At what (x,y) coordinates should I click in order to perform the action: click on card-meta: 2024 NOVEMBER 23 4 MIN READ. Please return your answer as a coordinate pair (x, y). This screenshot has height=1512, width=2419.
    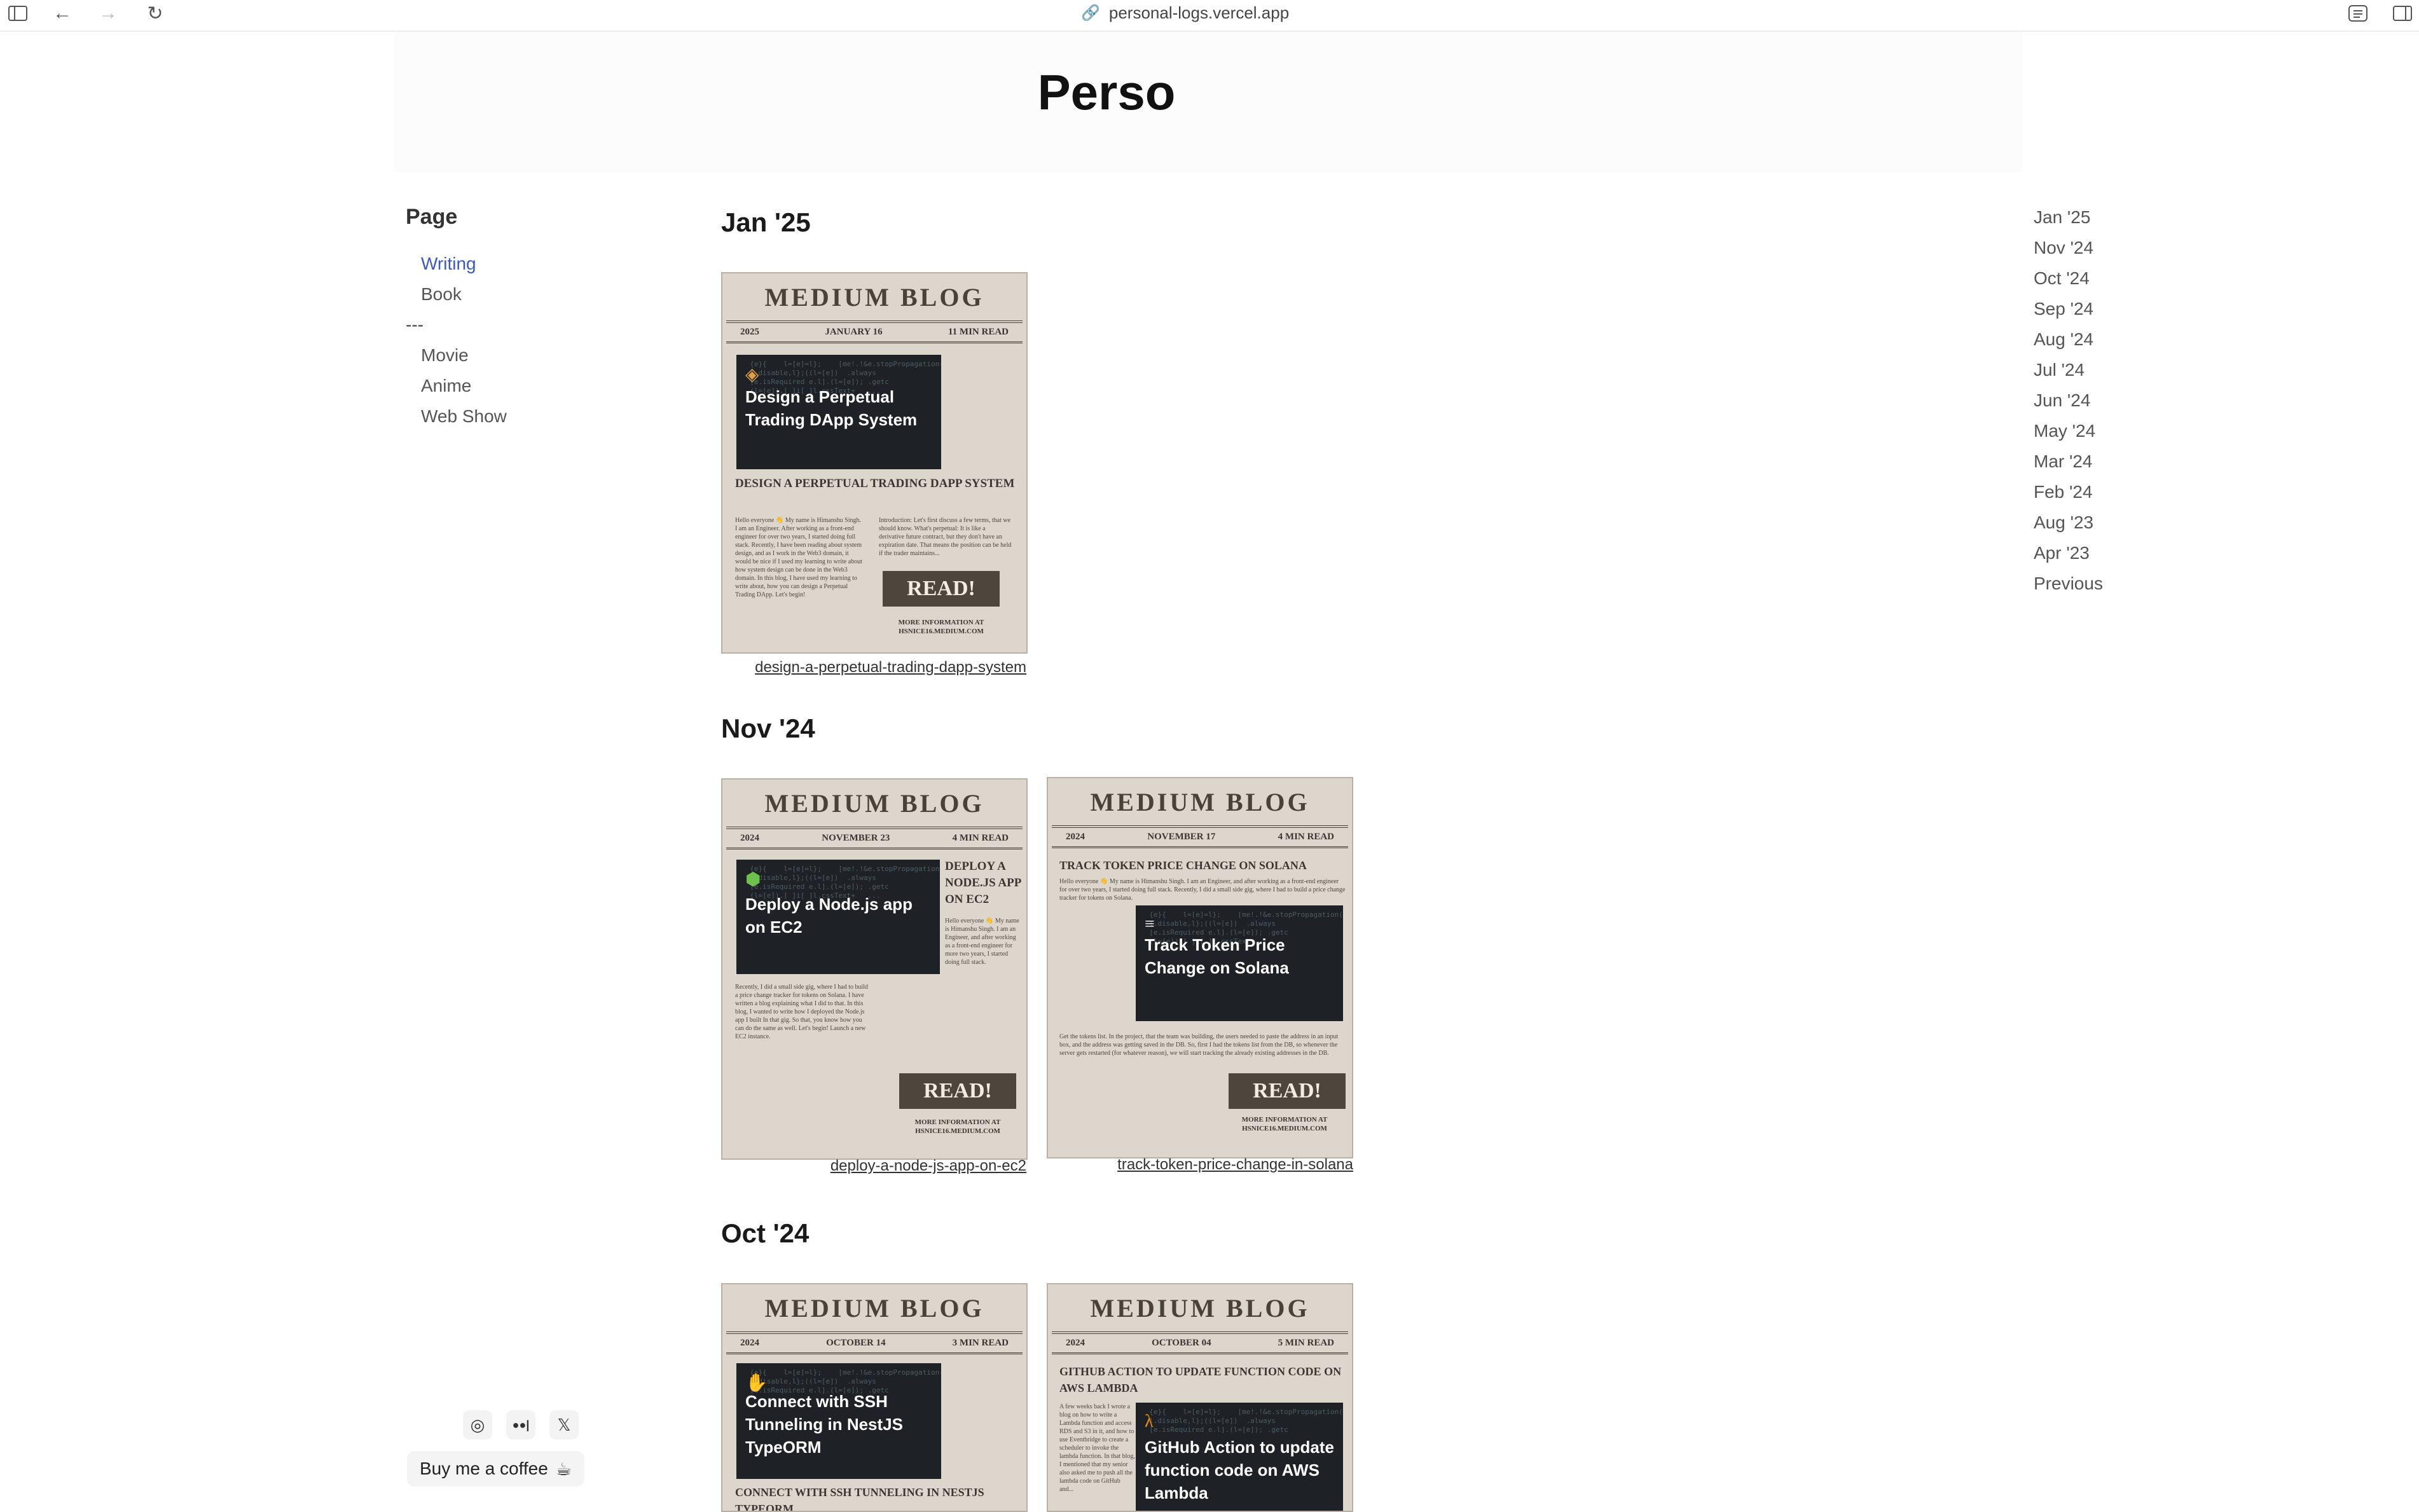
    Looking at the image, I should click on (875, 839).